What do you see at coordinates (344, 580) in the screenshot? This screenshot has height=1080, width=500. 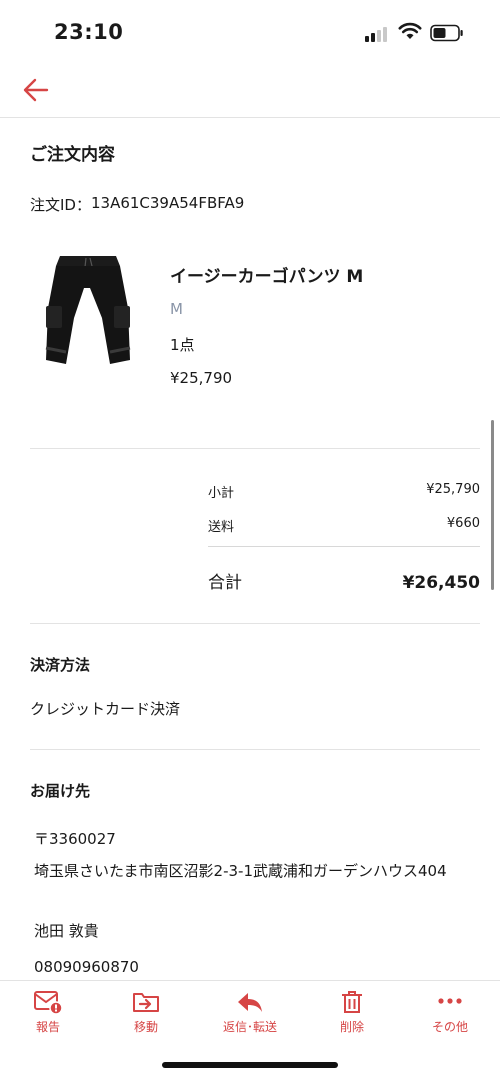 I see `total-row: 合計 ¥26,450` at bounding box center [344, 580].